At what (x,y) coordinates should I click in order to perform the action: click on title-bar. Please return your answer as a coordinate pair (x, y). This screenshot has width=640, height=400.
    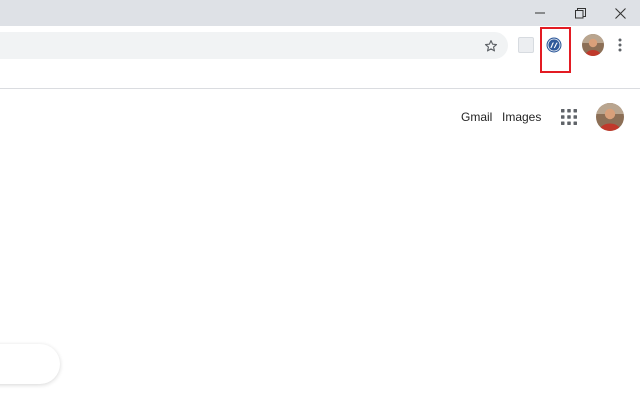
    Looking at the image, I should click on (320, 13).